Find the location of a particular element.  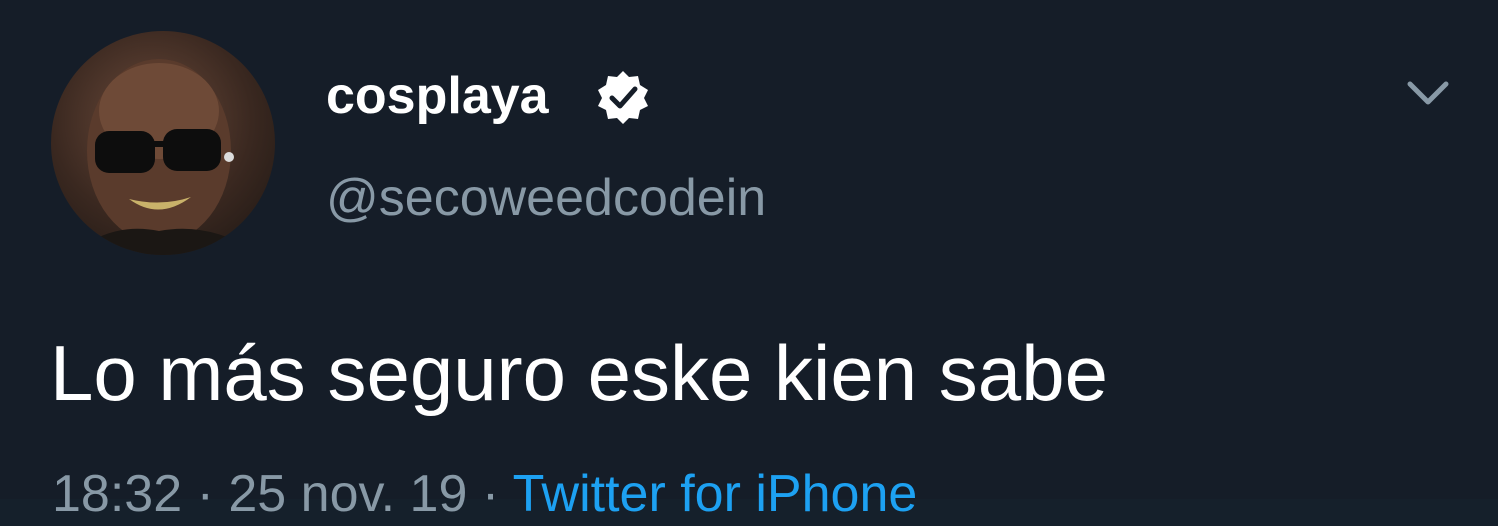

avatar is located at coordinates (163, 143).